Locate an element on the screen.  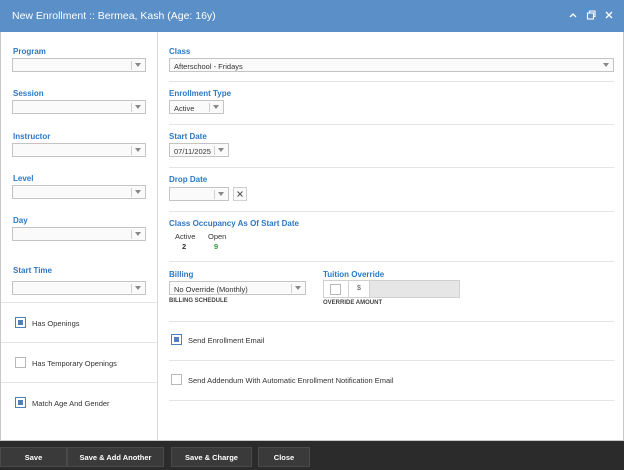
occupancy-active-label: Active is located at coordinates (185, 236).